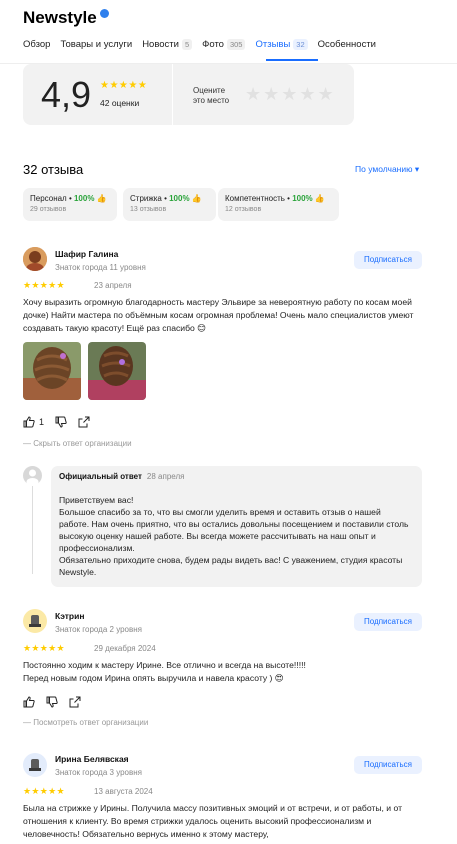  What do you see at coordinates (32, 530) in the screenshot?
I see `thread-line` at bounding box center [32, 530].